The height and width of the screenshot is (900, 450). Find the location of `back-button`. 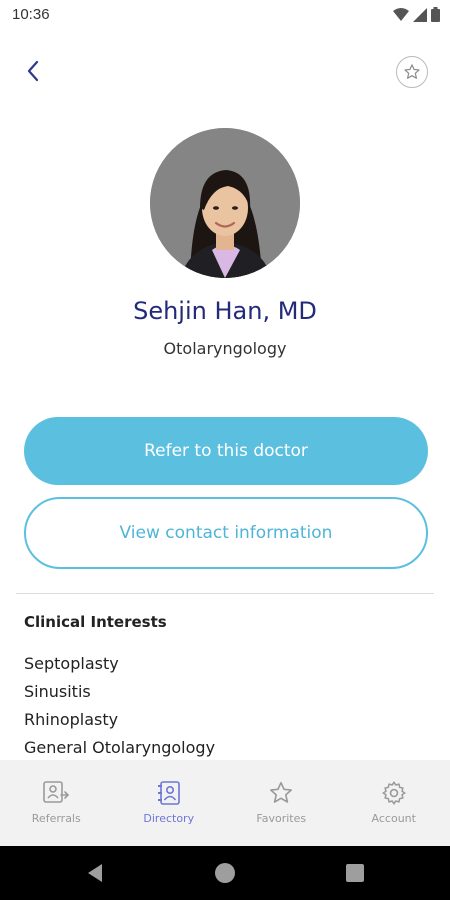

back-button is located at coordinates (33, 71).